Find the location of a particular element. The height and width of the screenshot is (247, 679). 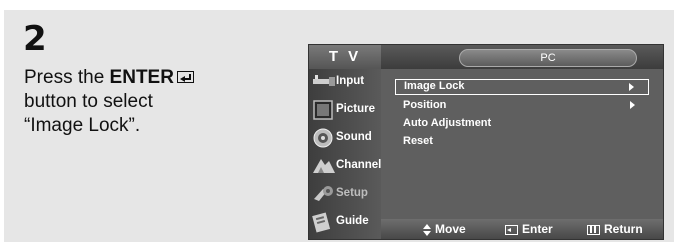

input-icon is located at coordinates (324, 80).